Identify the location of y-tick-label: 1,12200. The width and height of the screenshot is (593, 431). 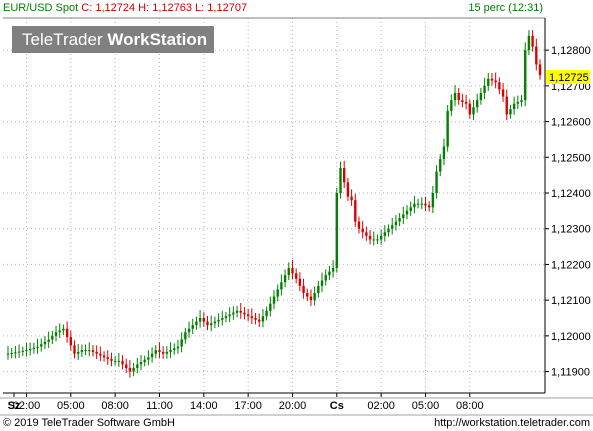
(571, 265).